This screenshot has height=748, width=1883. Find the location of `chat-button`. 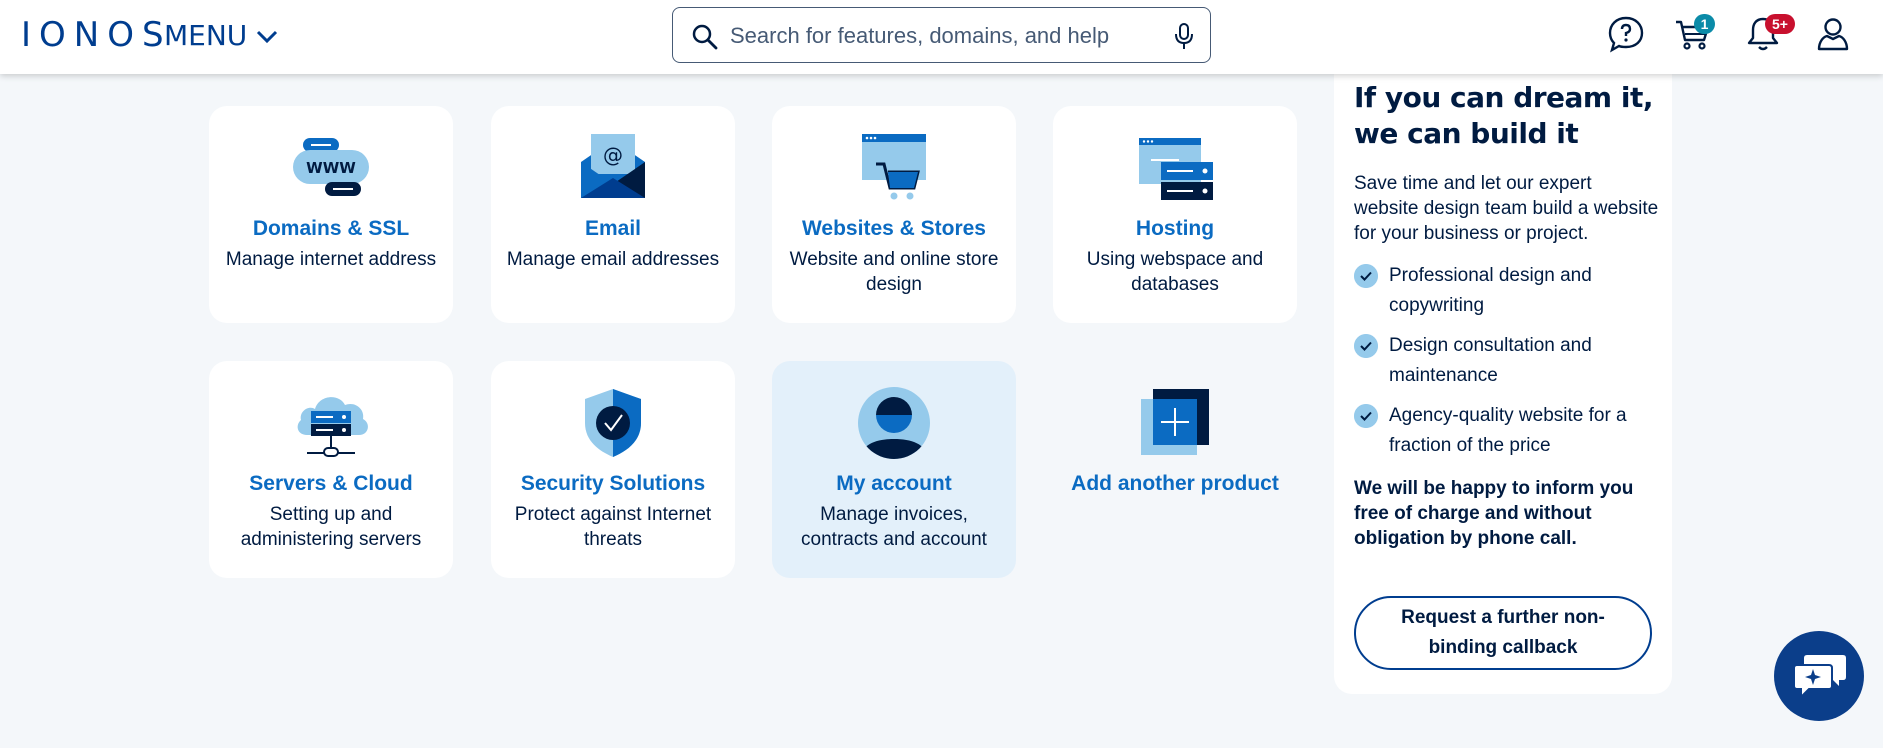

chat-button is located at coordinates (1819, 676).